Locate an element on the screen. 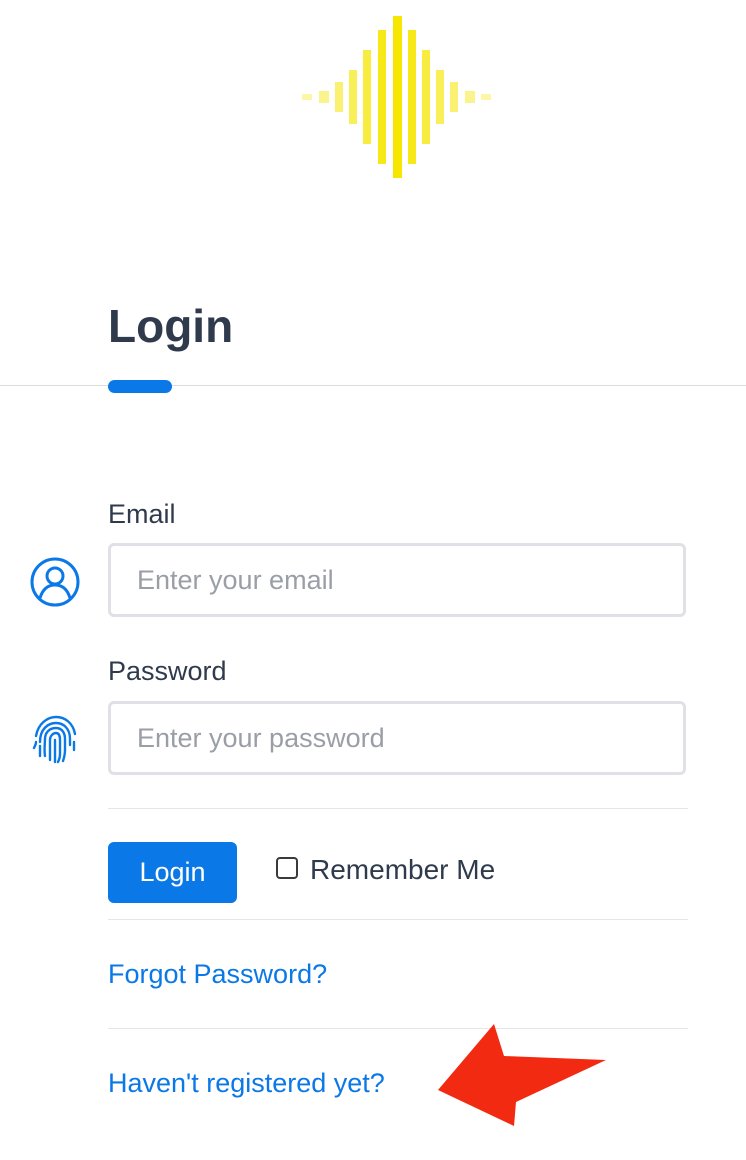 The height and width of the screenshot is (1160, 746). forgot-password-link: Forgot Password? is located at coordinates (217, 974).